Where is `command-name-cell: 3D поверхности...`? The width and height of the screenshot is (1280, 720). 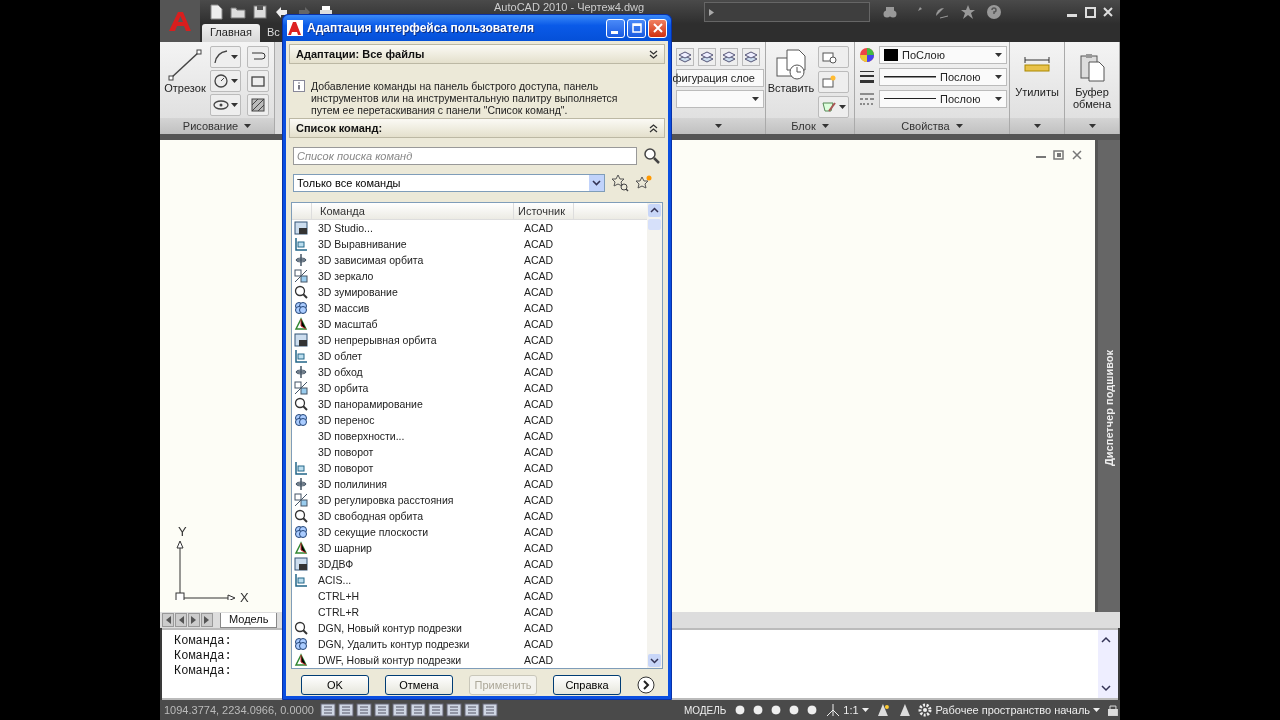 command-name-cell: 3D поверхности... is located at coordinates (416, 436).